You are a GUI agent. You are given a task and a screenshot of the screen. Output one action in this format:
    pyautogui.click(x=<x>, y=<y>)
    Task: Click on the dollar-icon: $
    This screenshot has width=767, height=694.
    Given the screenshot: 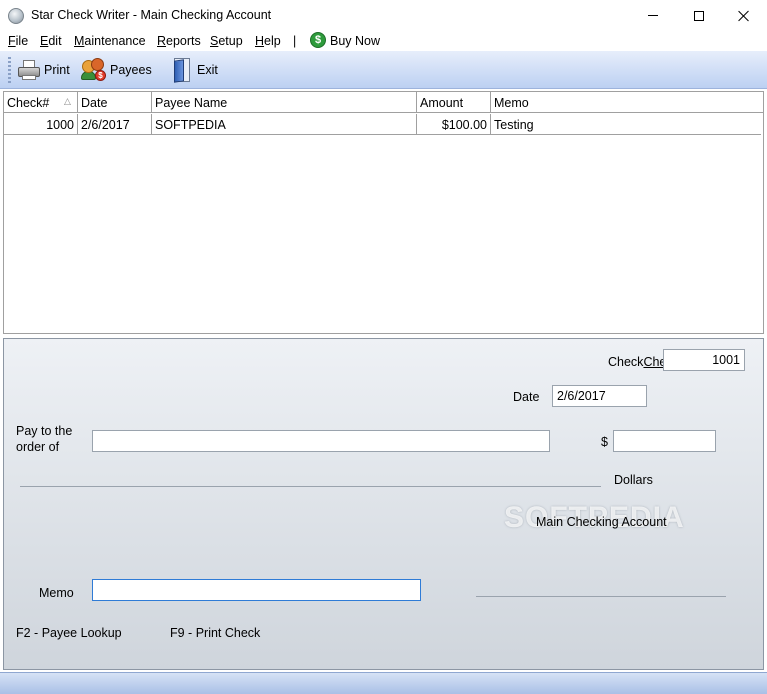 What is the action you would take?
    pyautogui.click(x=318, y=40)
    